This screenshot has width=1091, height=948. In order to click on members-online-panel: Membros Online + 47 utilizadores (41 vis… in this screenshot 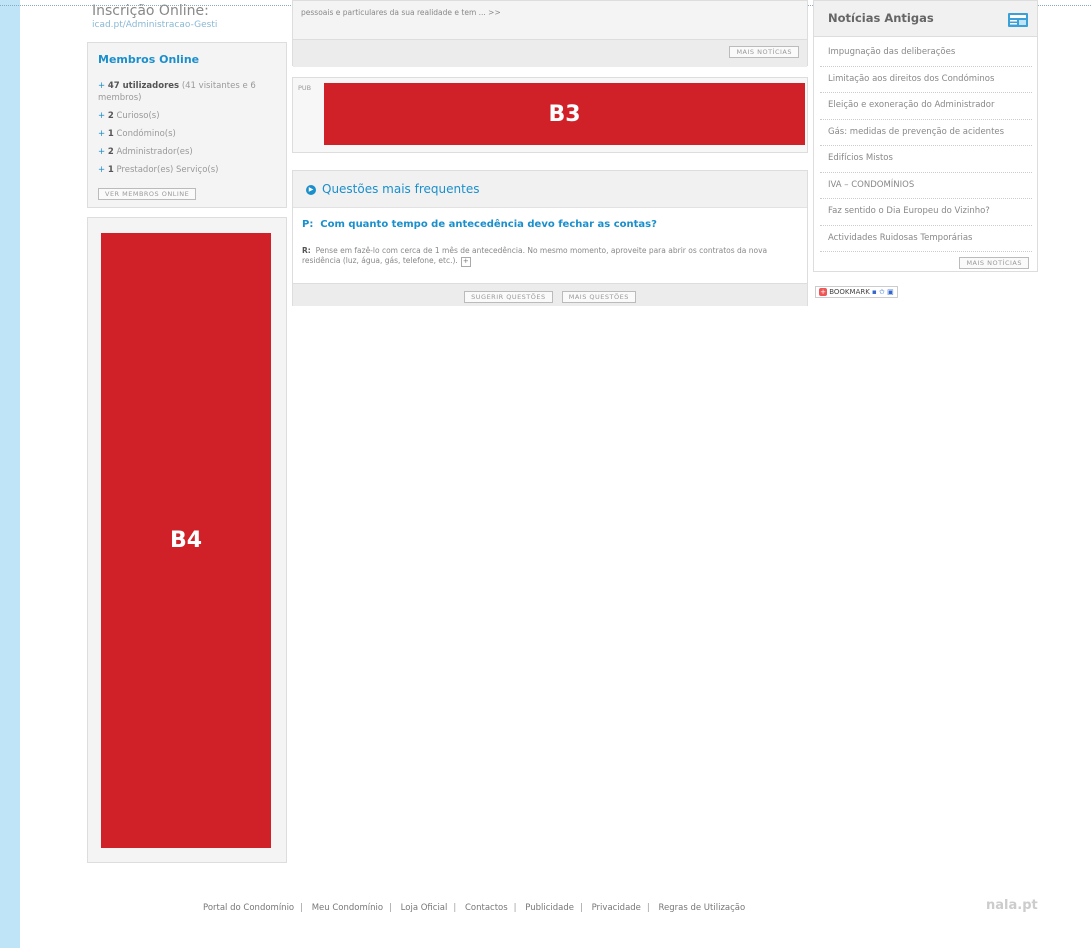, I will do `click(187, 125)`.